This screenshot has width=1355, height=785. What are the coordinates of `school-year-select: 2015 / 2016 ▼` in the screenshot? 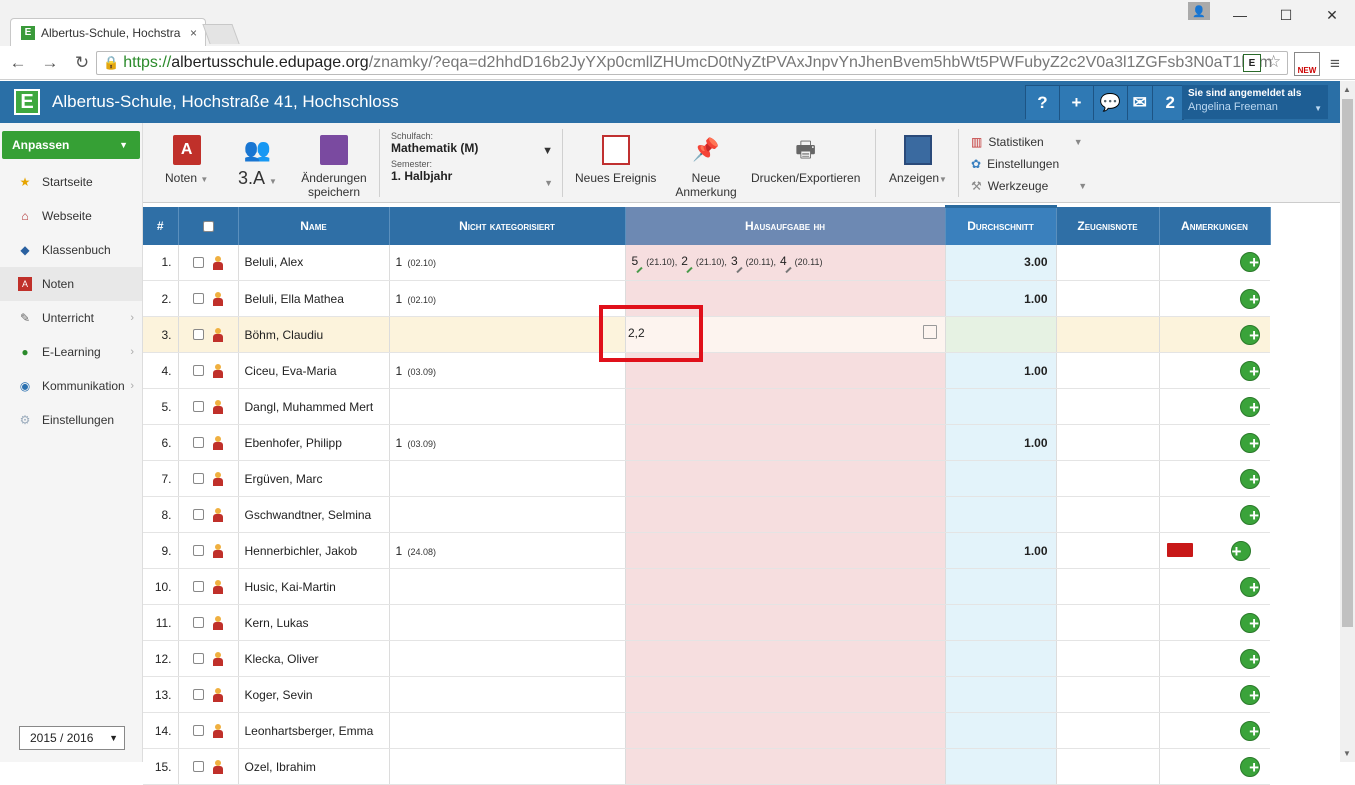 It's located at (72, 738).